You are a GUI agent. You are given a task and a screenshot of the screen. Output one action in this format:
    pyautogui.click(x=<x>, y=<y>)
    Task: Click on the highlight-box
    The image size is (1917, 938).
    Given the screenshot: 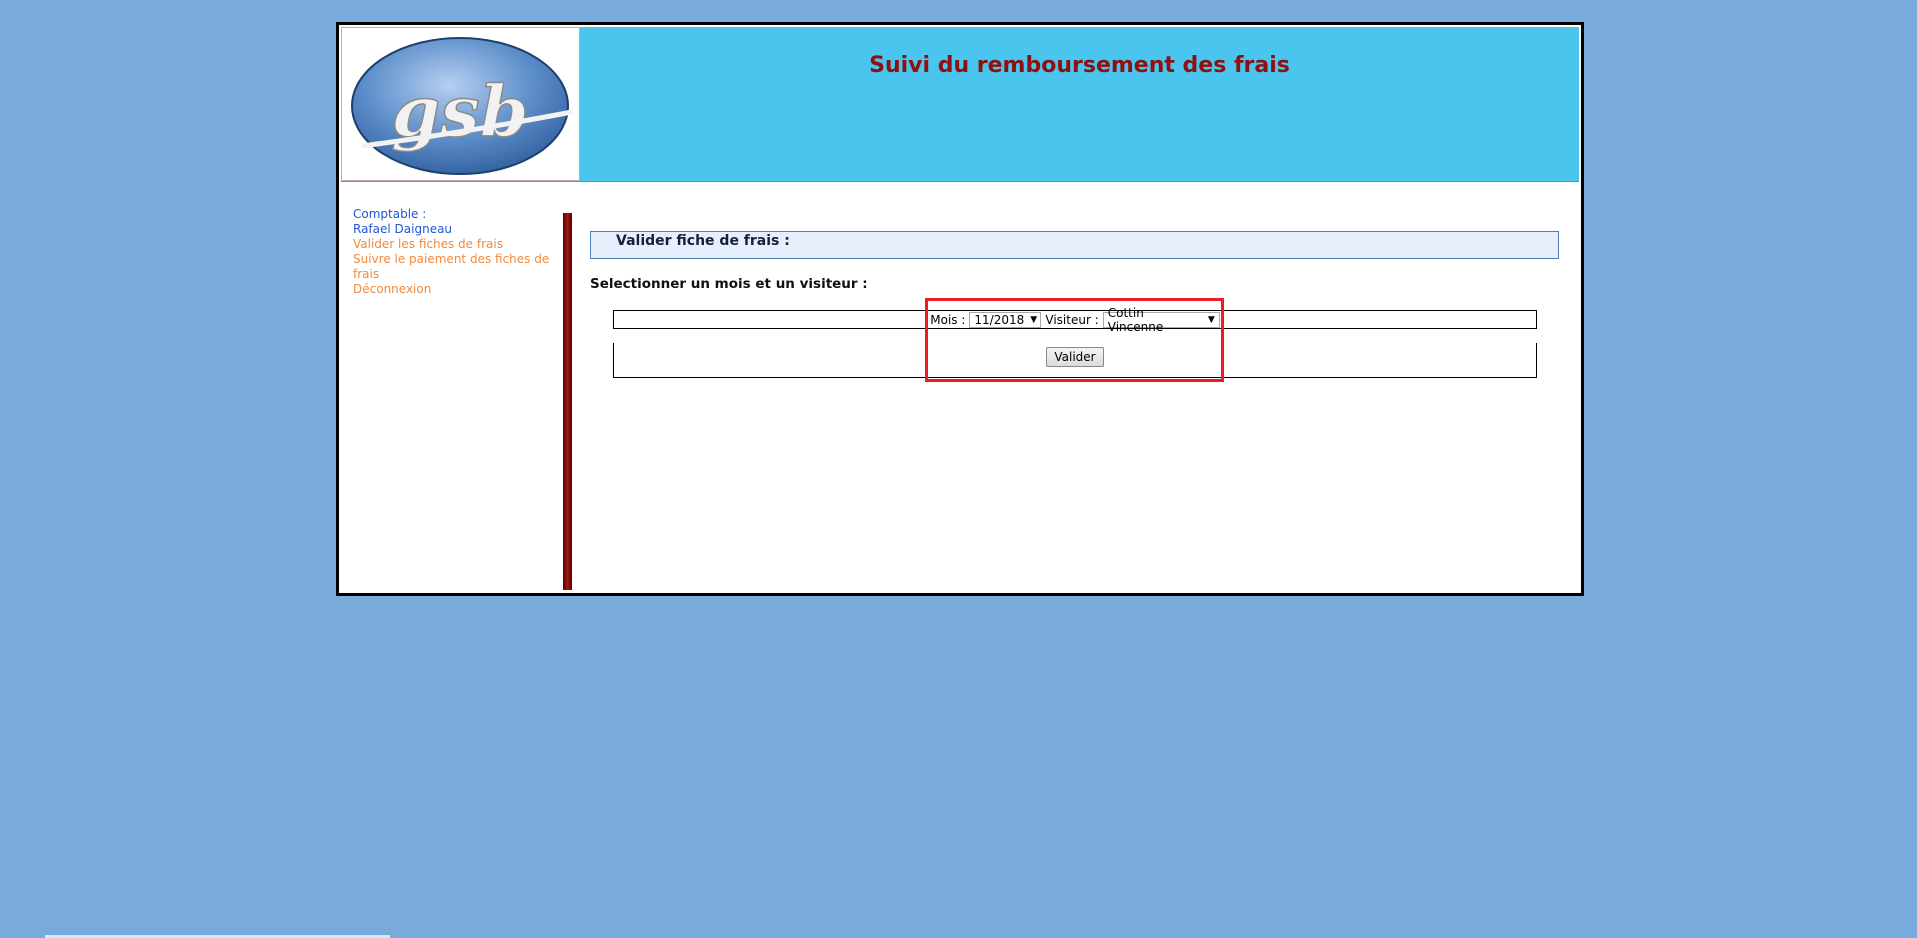 What is the action you would take?
    pyautogui.click(x=1074, y=340)
    